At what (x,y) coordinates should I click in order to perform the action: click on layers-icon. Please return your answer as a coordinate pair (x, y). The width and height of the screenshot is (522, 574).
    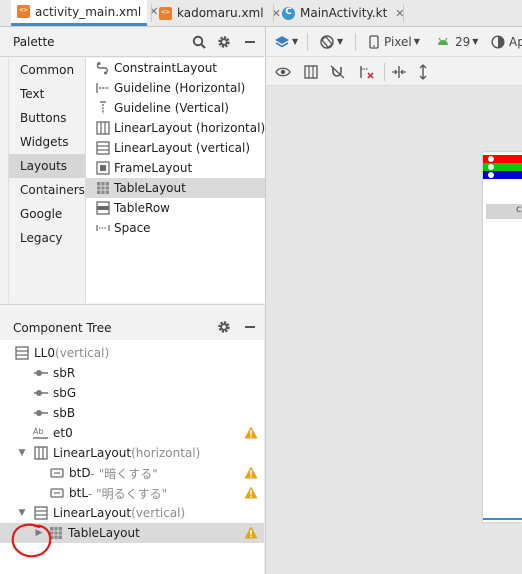
    Looking at the image, I should click on (282, 41).